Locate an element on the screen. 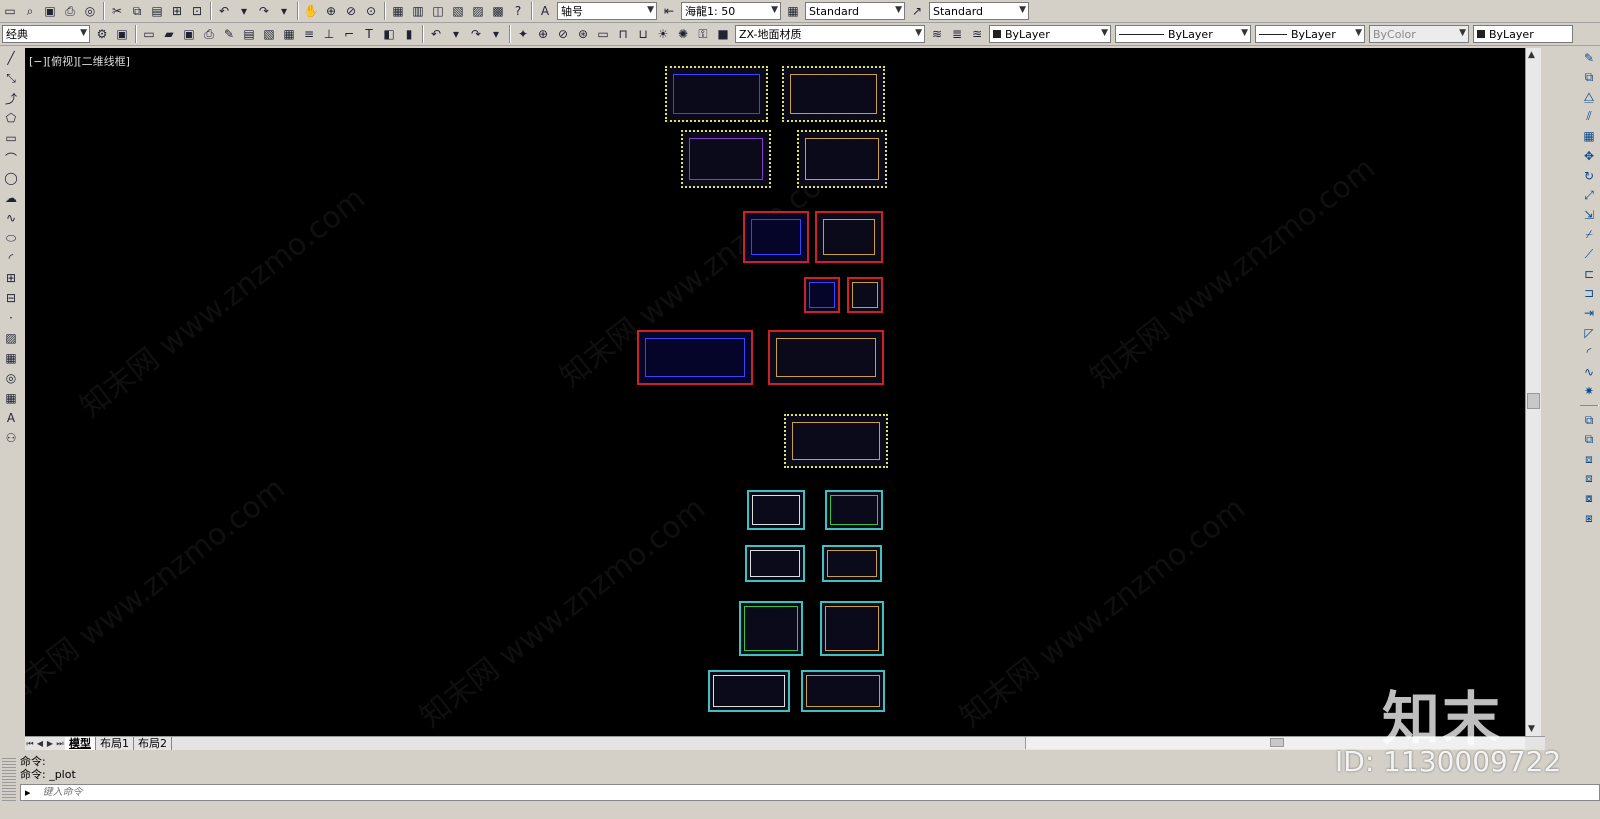 The image size is (1600, 819). zoom-previous-icon: ⊙ is located at coordinates (371, 11).